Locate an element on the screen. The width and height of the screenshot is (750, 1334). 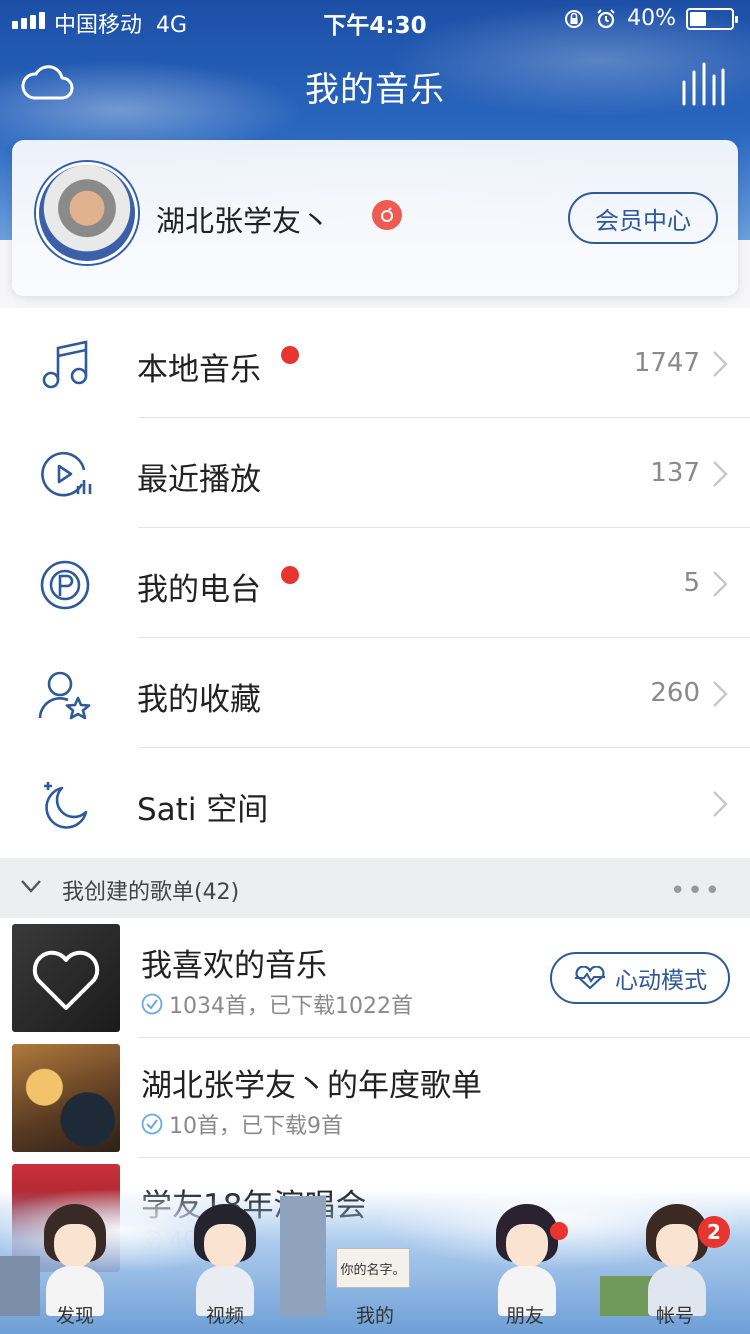
playlist-item: 湖北张学友丶的年度歌单 10首，已下载9首 is located at coordinates (375, 1098).